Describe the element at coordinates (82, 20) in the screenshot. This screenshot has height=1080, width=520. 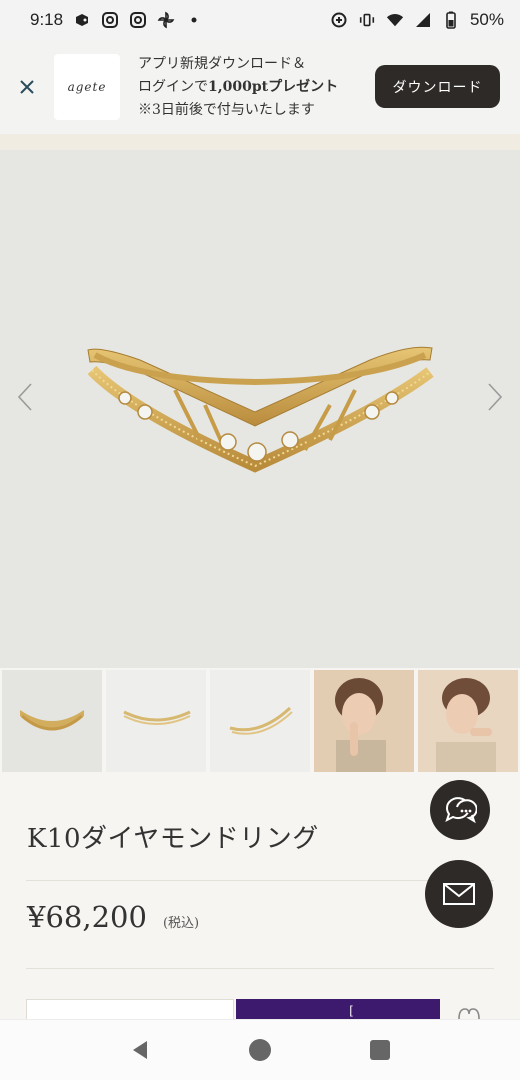
I see `game-controller-icon` at that location.